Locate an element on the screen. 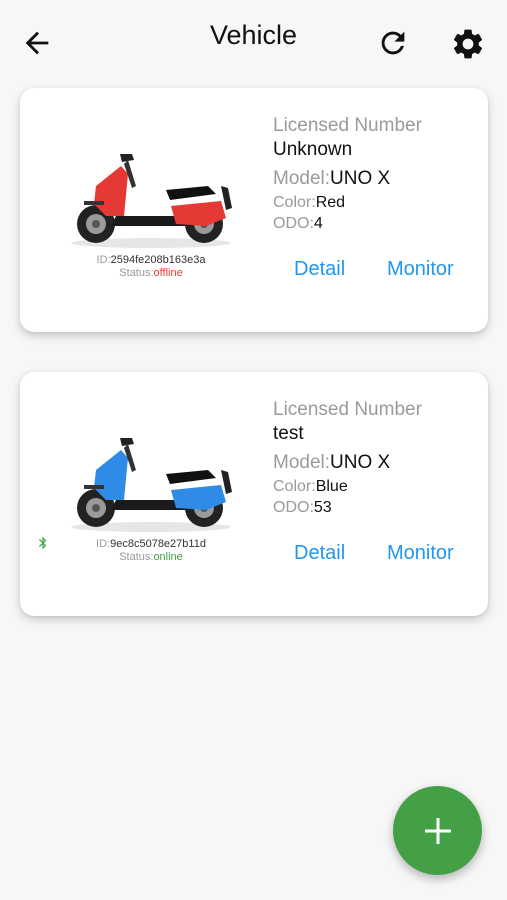 The image size is (507, 900). licensed-number-value: Unknown is located at coordinates (313, 149).